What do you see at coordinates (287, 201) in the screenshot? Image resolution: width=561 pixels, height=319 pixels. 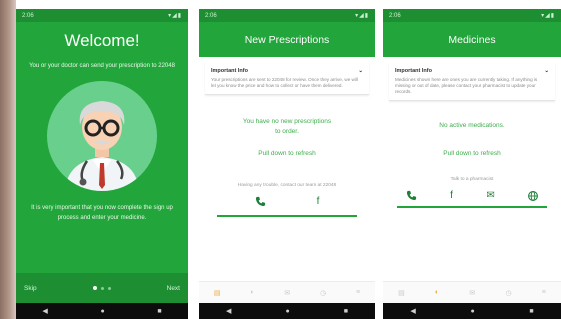 I see `contact-row: f` at bounding box center [287, 201].